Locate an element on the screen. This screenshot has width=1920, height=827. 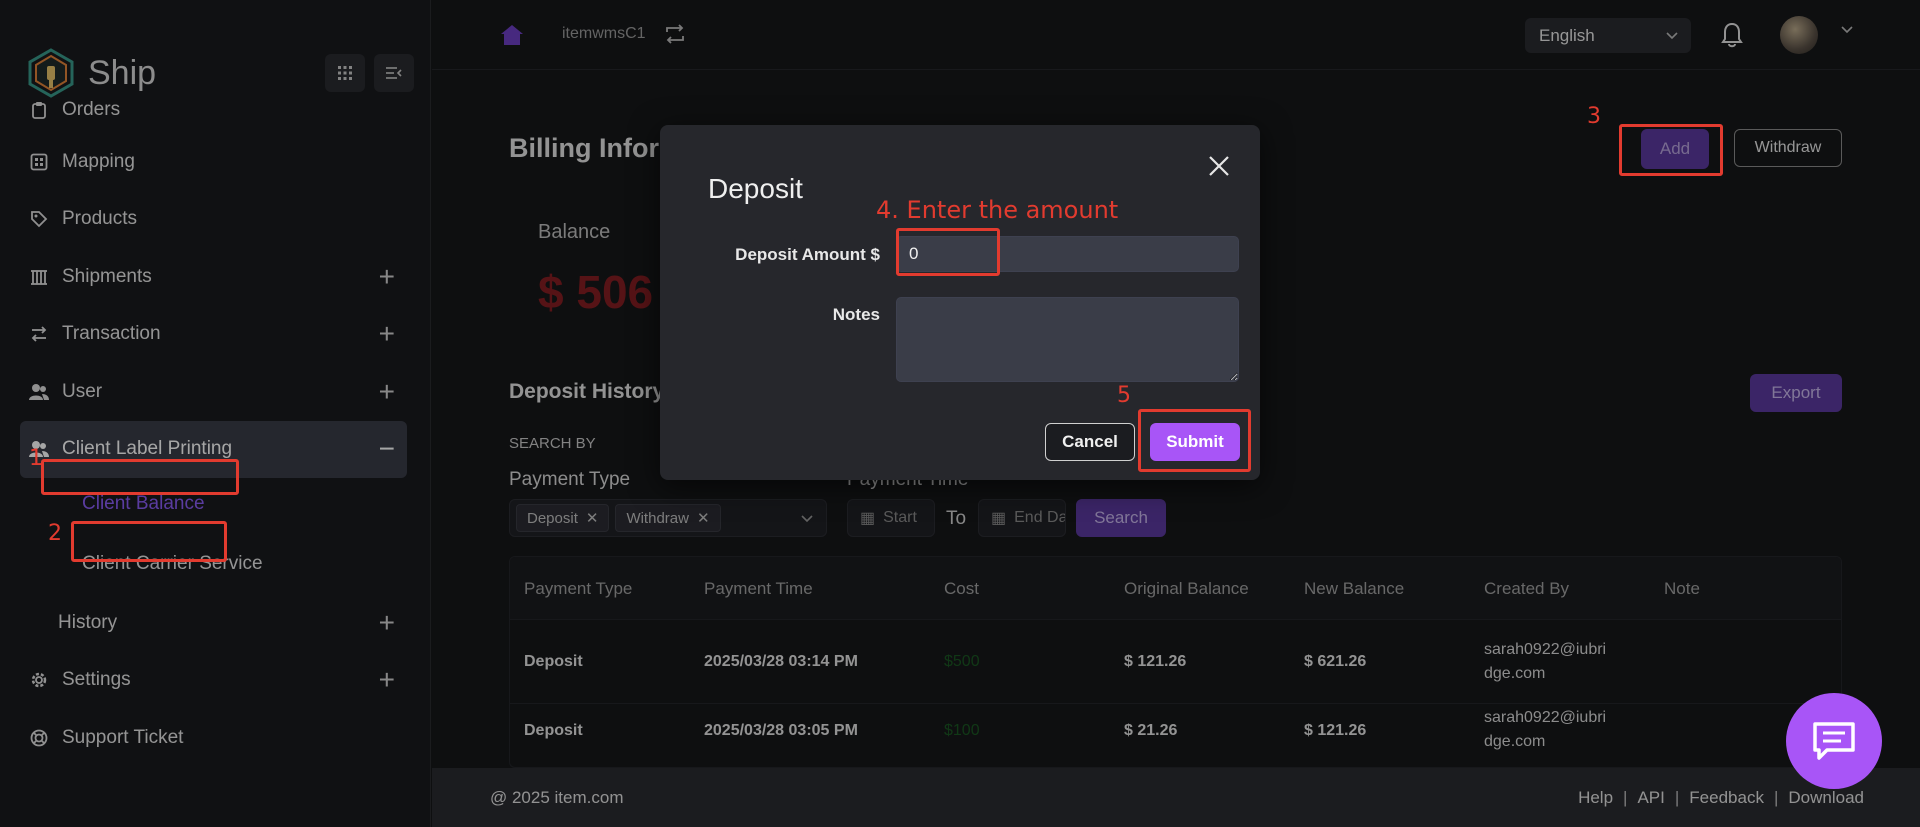
annotation-step-3: 3 is located at coordinates (1594, 116).